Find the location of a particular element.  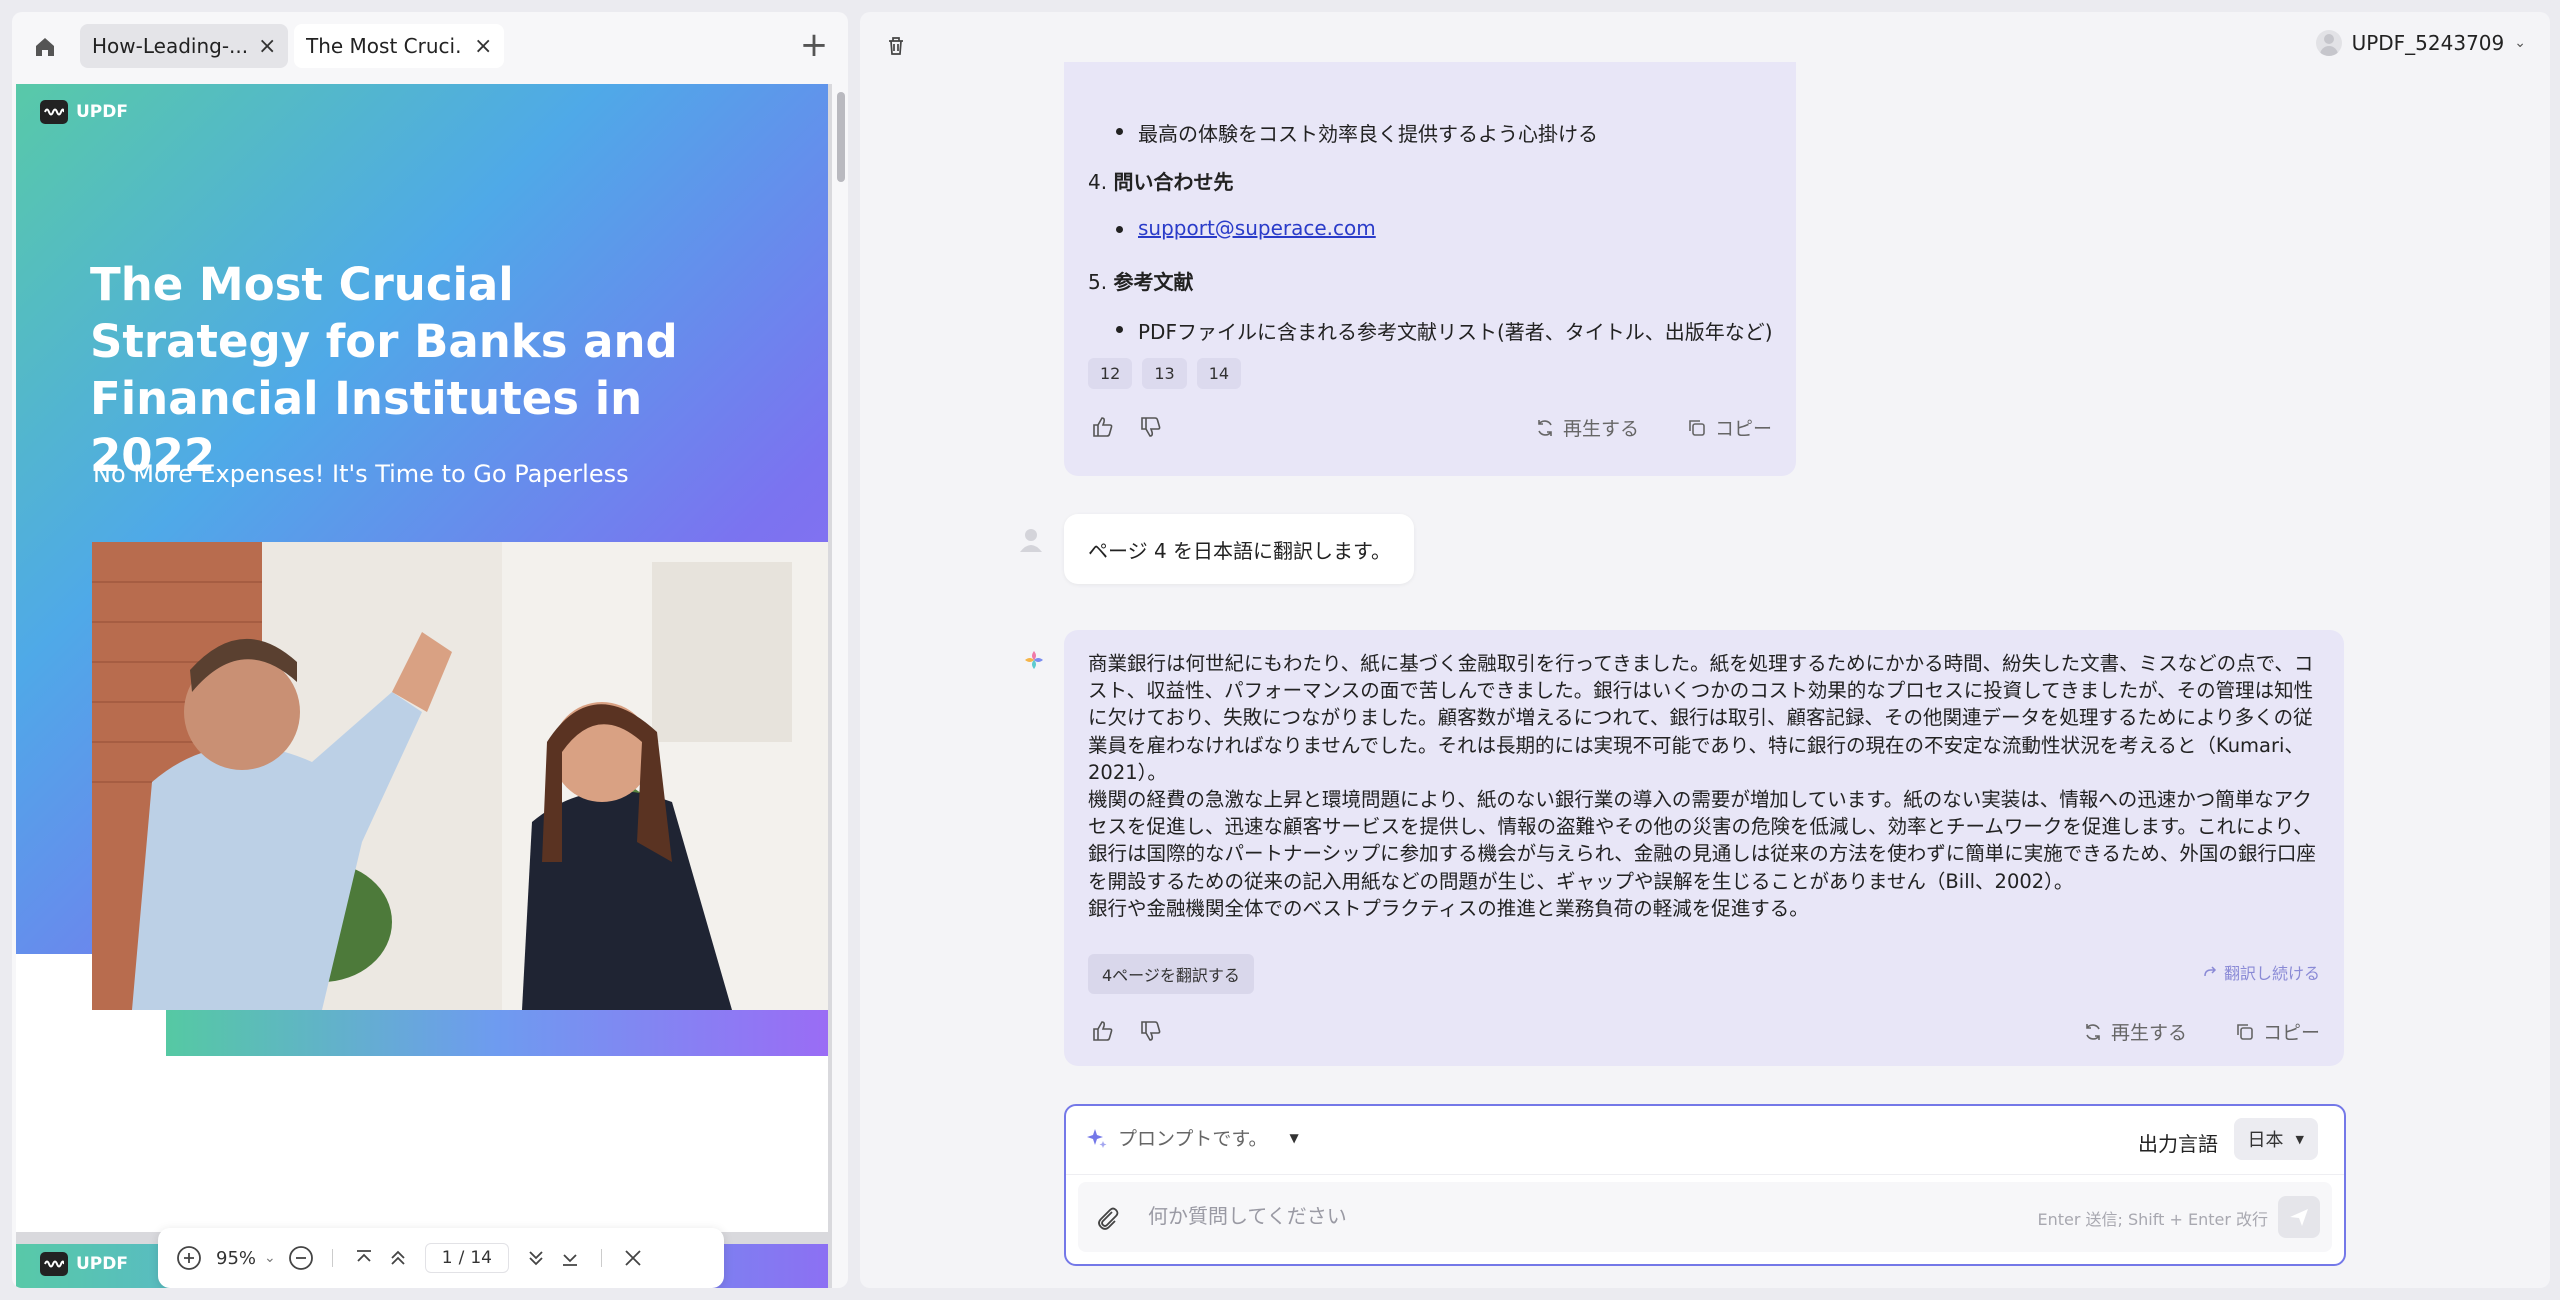

pdf-scrollbar is located at coordinates (841, 686).